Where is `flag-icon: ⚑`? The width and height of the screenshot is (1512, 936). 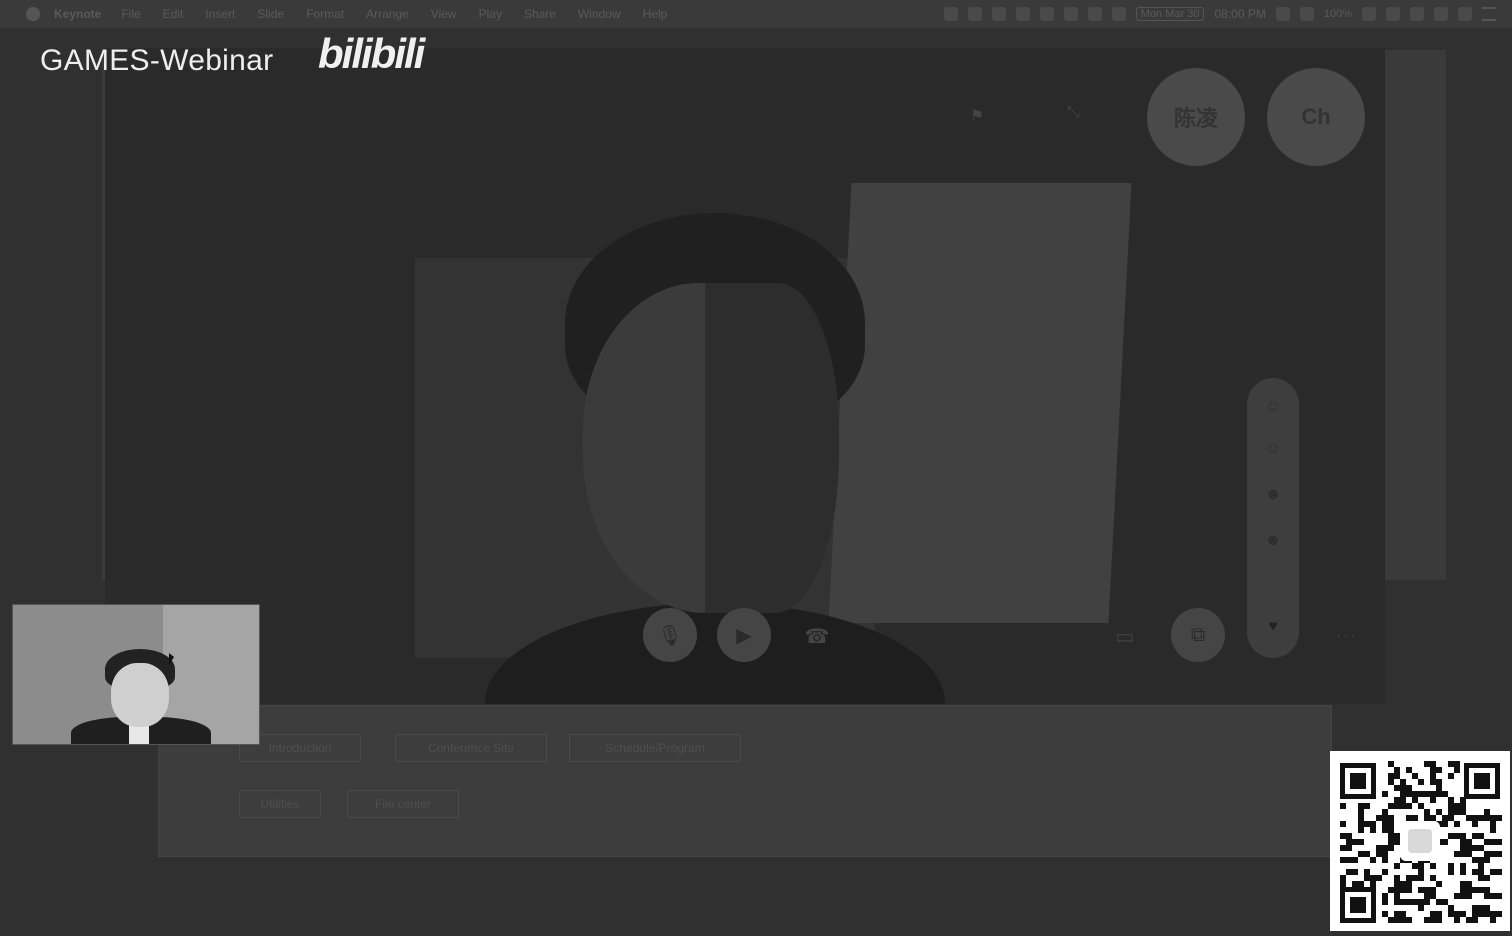 flag-icon: ⚑ is located at coordinates (977, 116).